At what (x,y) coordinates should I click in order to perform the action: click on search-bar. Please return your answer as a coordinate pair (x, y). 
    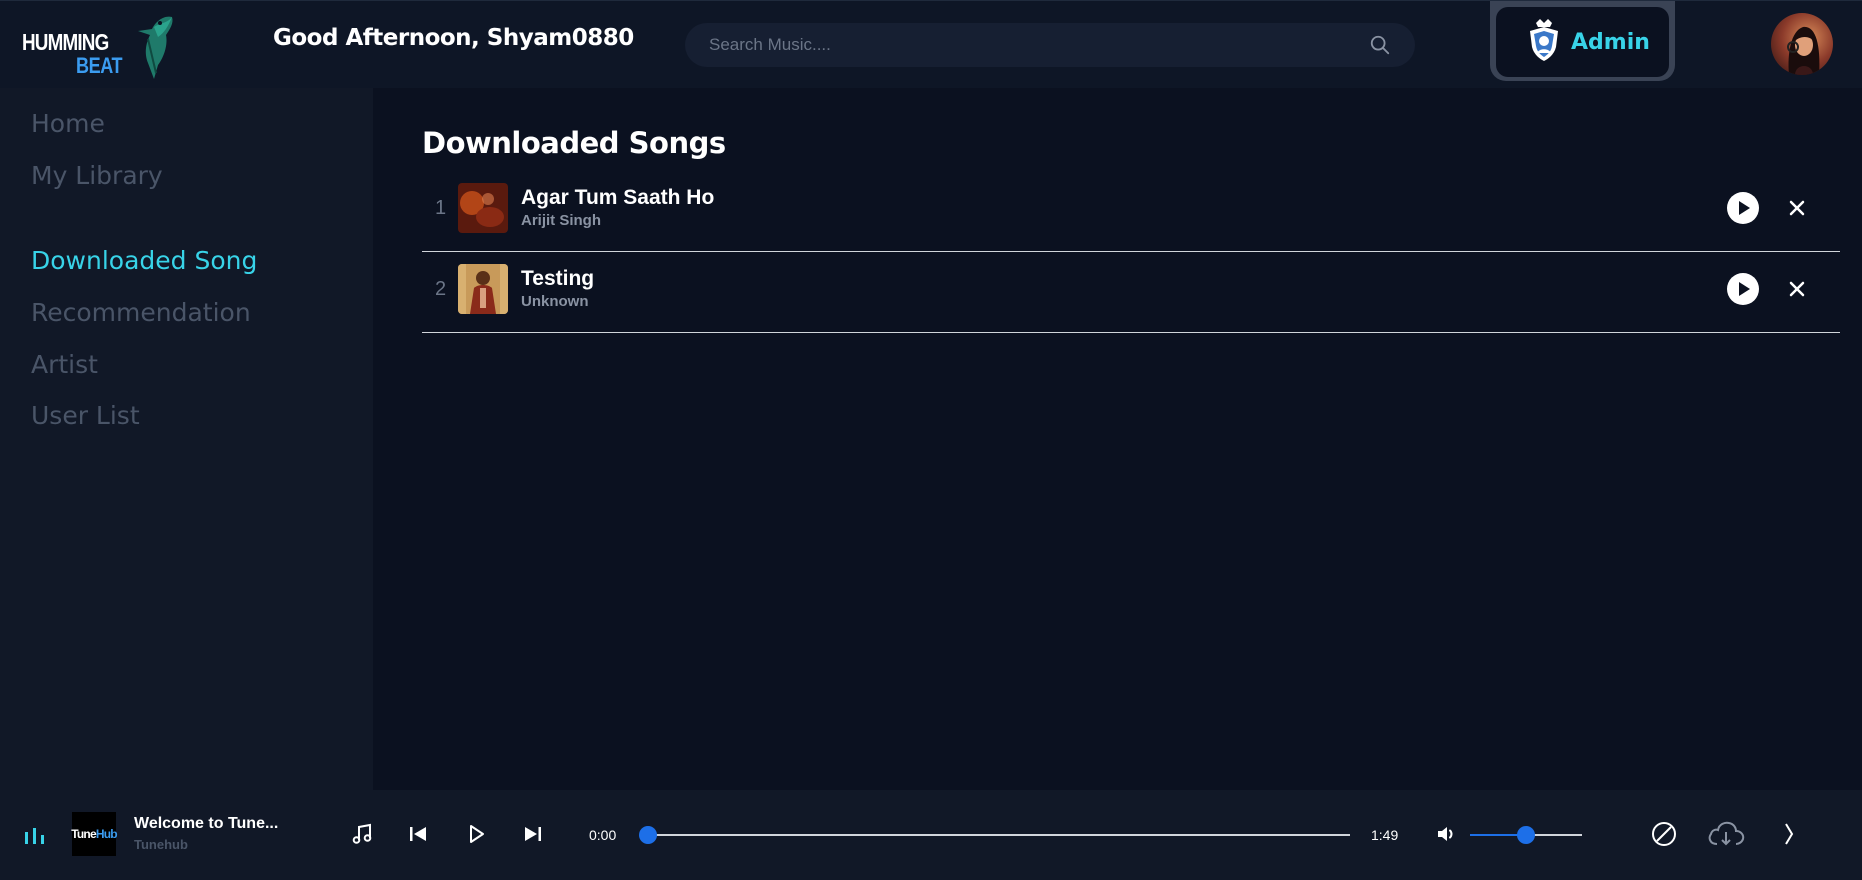
    Looking at the image, I should click on (1050, 45).